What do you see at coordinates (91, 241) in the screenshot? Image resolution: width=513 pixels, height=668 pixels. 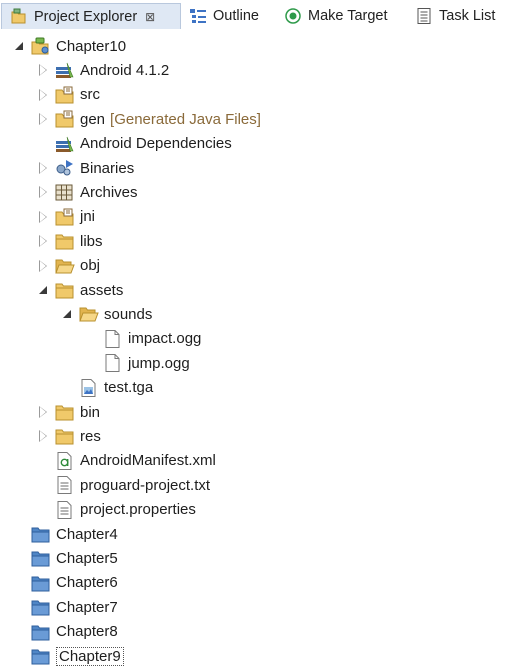 I see `tree-item-label: libs` at bounding box center [91, 241].